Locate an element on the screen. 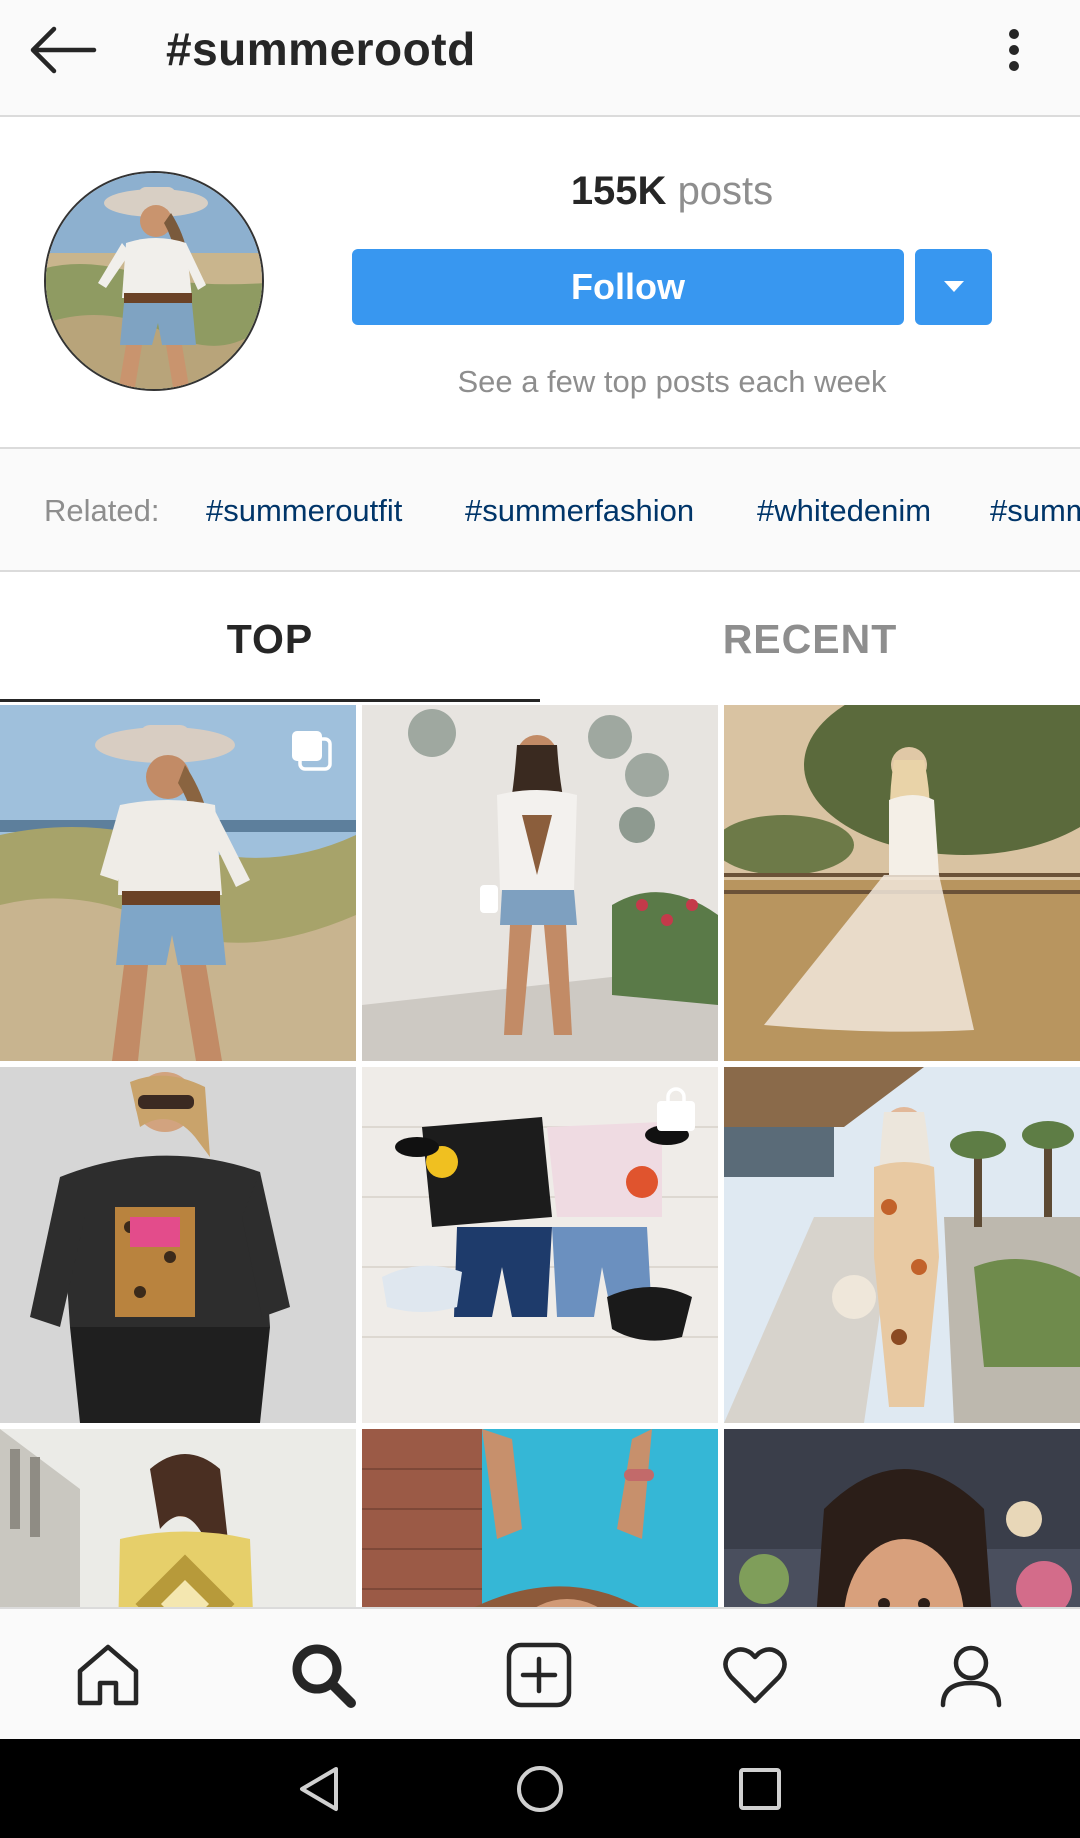 The width and height of the screenshot is (1080, 1838). page-title: #summerootd is located at coordinates (321, 49).